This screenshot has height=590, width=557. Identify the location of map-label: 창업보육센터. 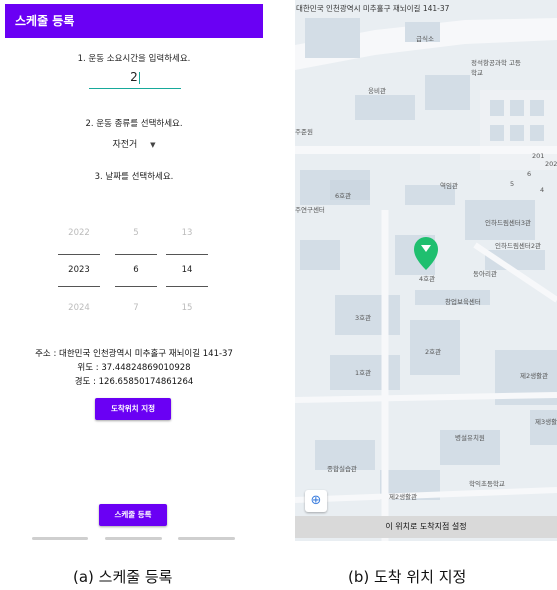
(463, 302).